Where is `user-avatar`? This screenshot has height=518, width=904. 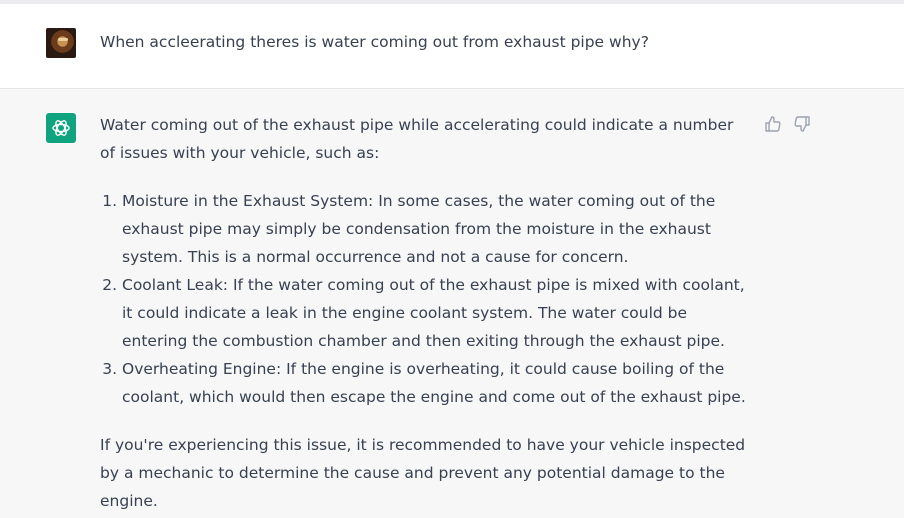 user-avatar is located at coordinates (61, 43).